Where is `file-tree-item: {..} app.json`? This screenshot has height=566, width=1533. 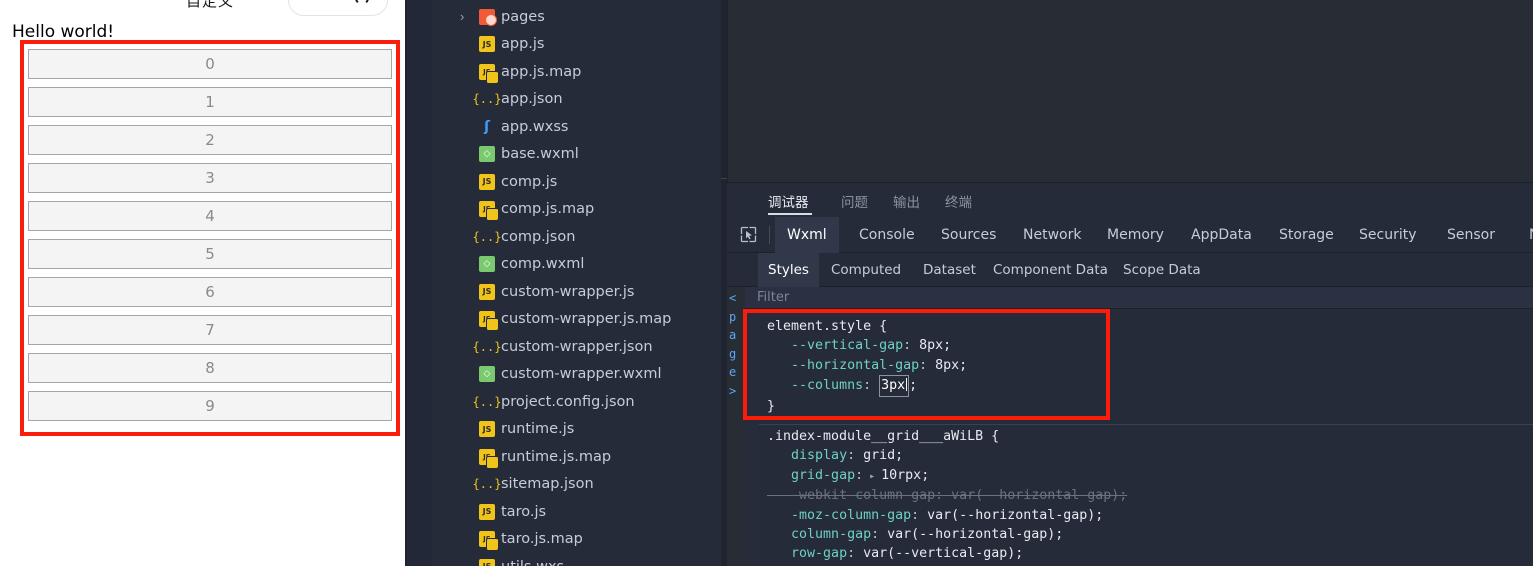 file-tree-item: {..} app.json is located at coordinates (567, 100).